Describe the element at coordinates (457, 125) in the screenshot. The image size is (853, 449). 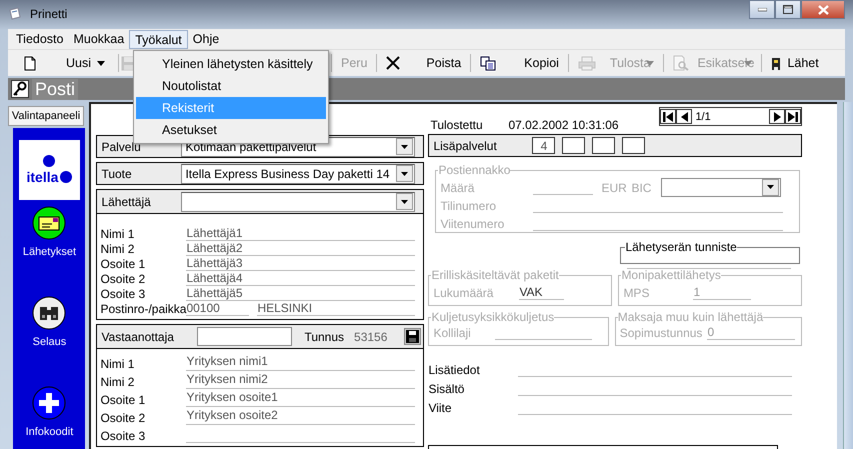
I see `field-label: Tulostettu` at that location.